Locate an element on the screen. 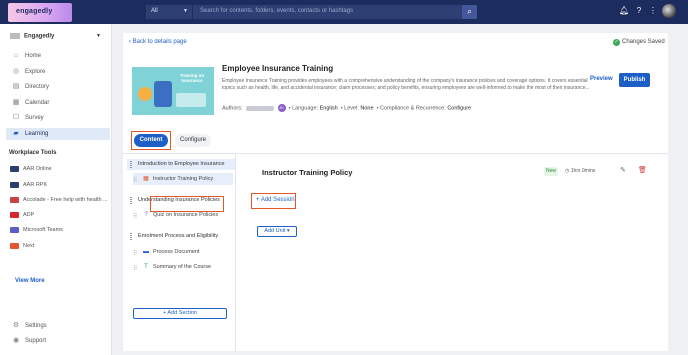 This screenshot has height=355, width=688. grid-menu-icon: ⋮ is located at coordinates (653, 11).